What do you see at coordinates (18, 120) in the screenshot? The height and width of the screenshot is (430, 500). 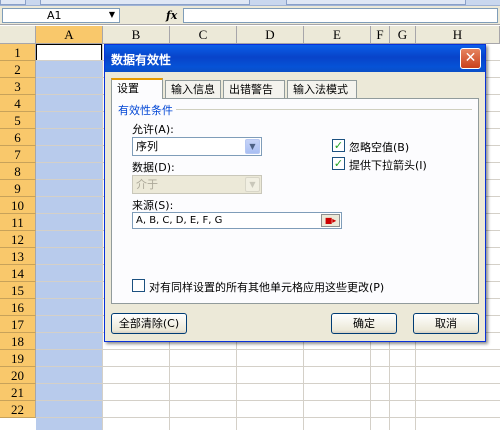 I see `row-header: 5` at bounding box center [18, 120].